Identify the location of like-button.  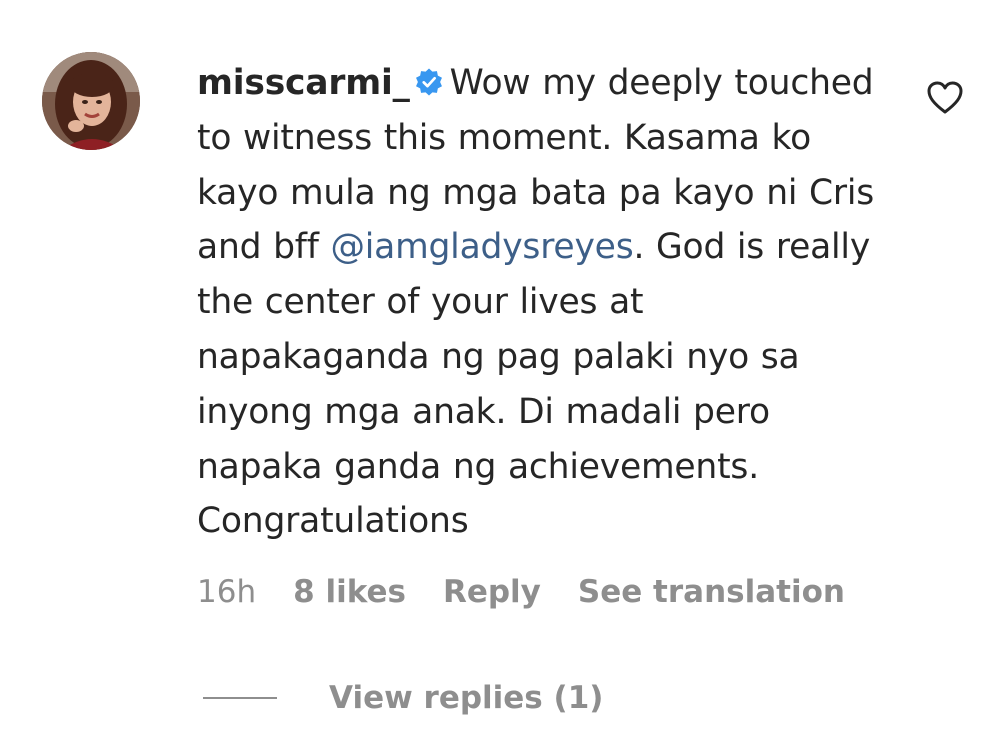
(945, 98).